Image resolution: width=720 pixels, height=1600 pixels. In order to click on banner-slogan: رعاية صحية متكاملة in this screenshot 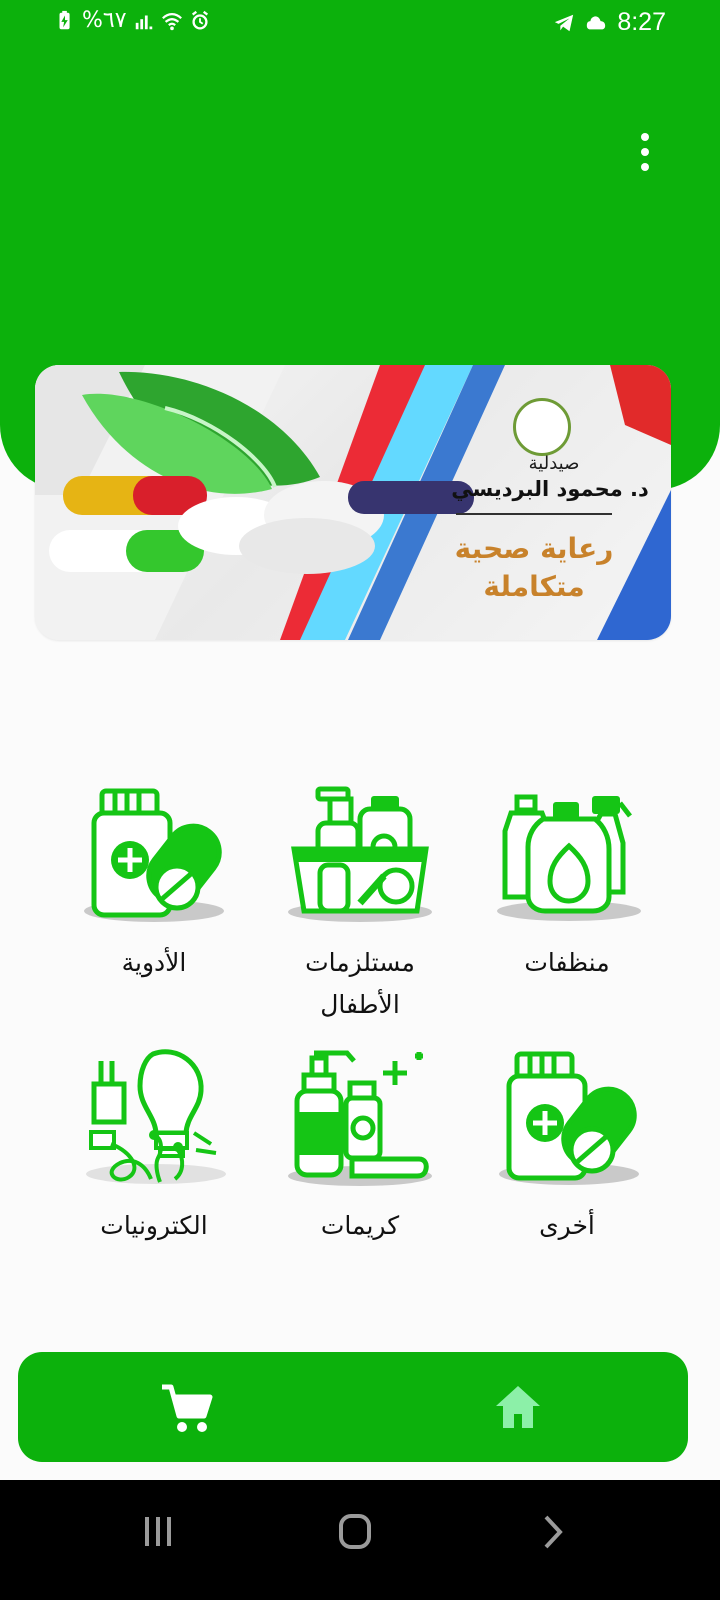, I will do `click(534, 567)`.